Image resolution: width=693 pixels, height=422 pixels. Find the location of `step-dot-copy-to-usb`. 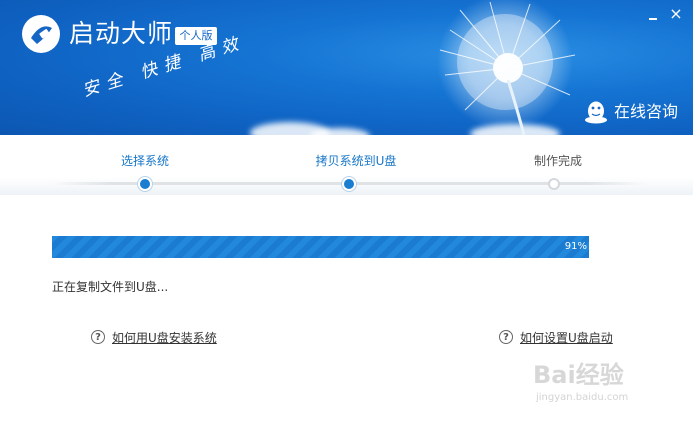

step-dot-copy-to-usb is located at coordinates (349, 184).